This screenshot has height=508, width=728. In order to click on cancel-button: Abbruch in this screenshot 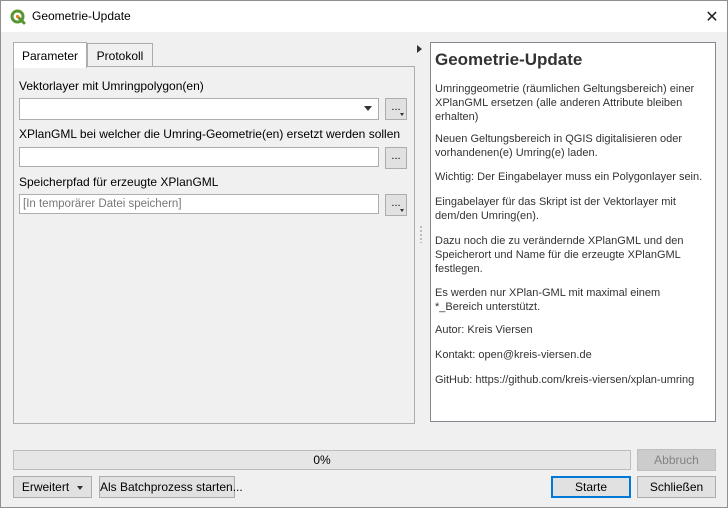, I will do `click(676, 460)`.